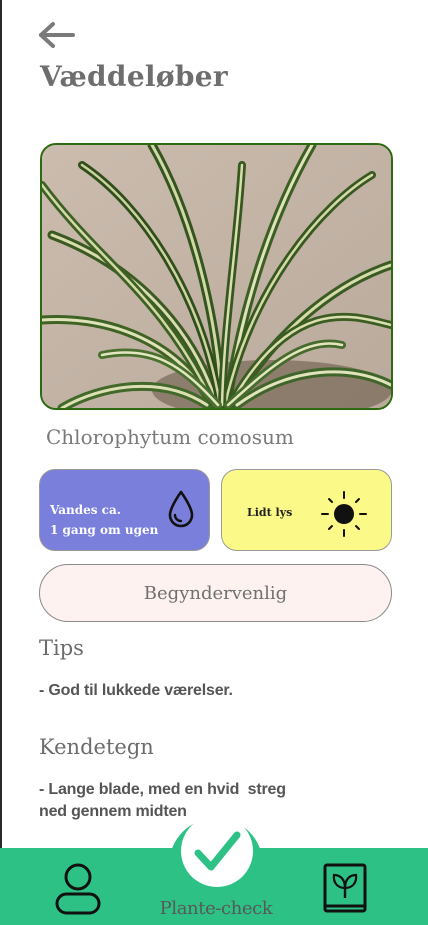 This screenshot has width=428, height=925. I want to click on watering-line-2: 1 gang om ugen, so click(104, 530).